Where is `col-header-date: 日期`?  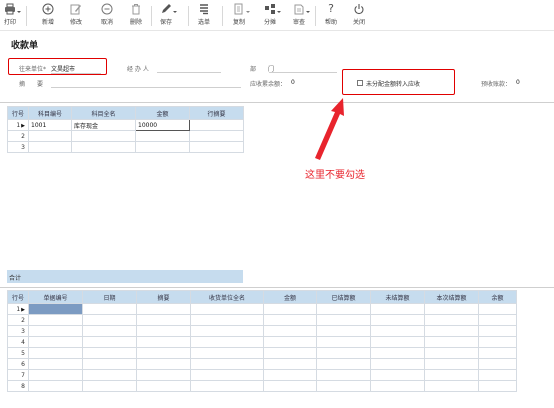 col-header-date: 日期 is located at coordinates (109, 297).